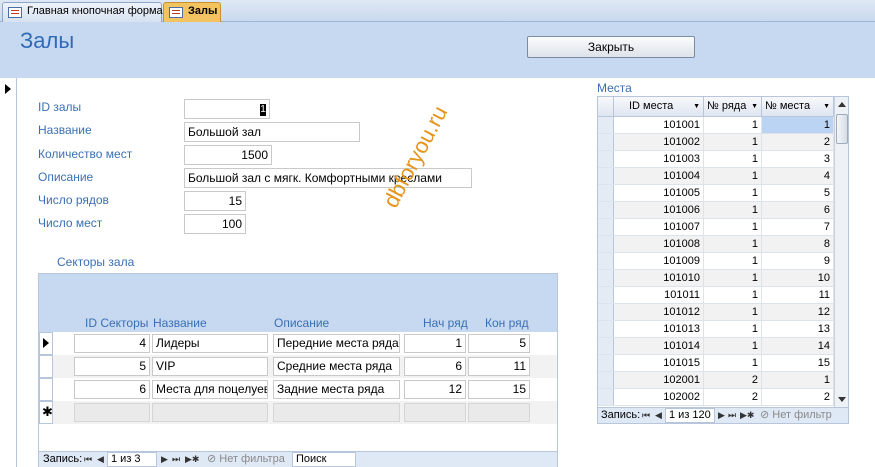 The width and height of the screenshot is (875, 467). What do you see at coordinates (659, 142) in the screenshot?
I see `cell-place-id: 101002` at bounding box center [659, 142].